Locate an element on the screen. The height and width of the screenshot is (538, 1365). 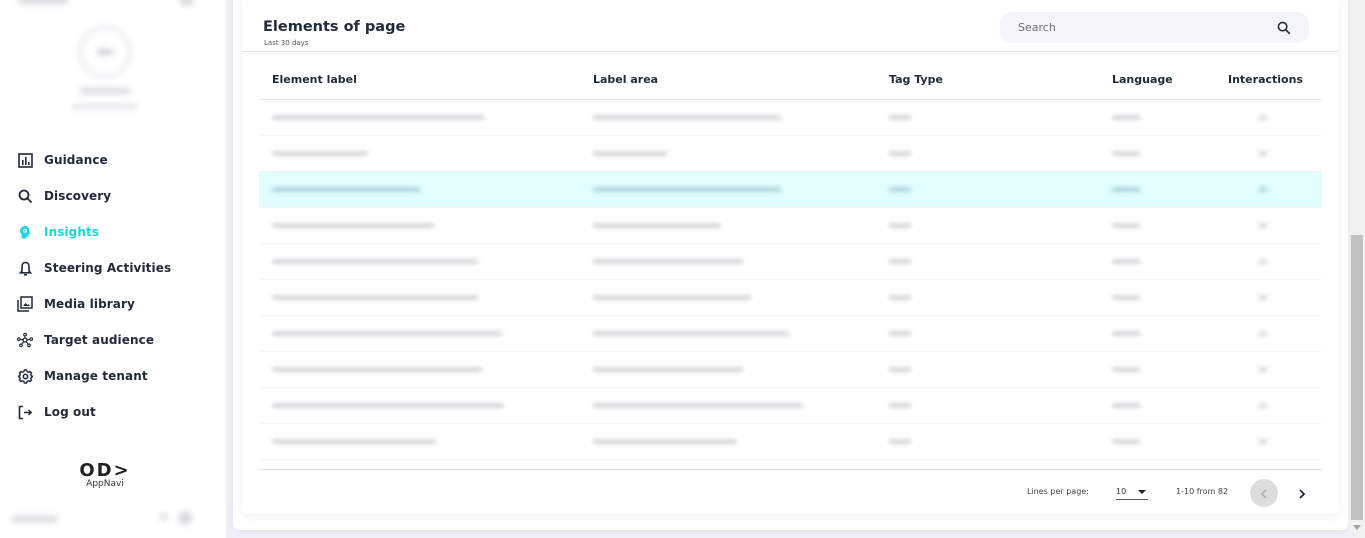
column-header-label-area: Label area is located at coordinates (625, 79).